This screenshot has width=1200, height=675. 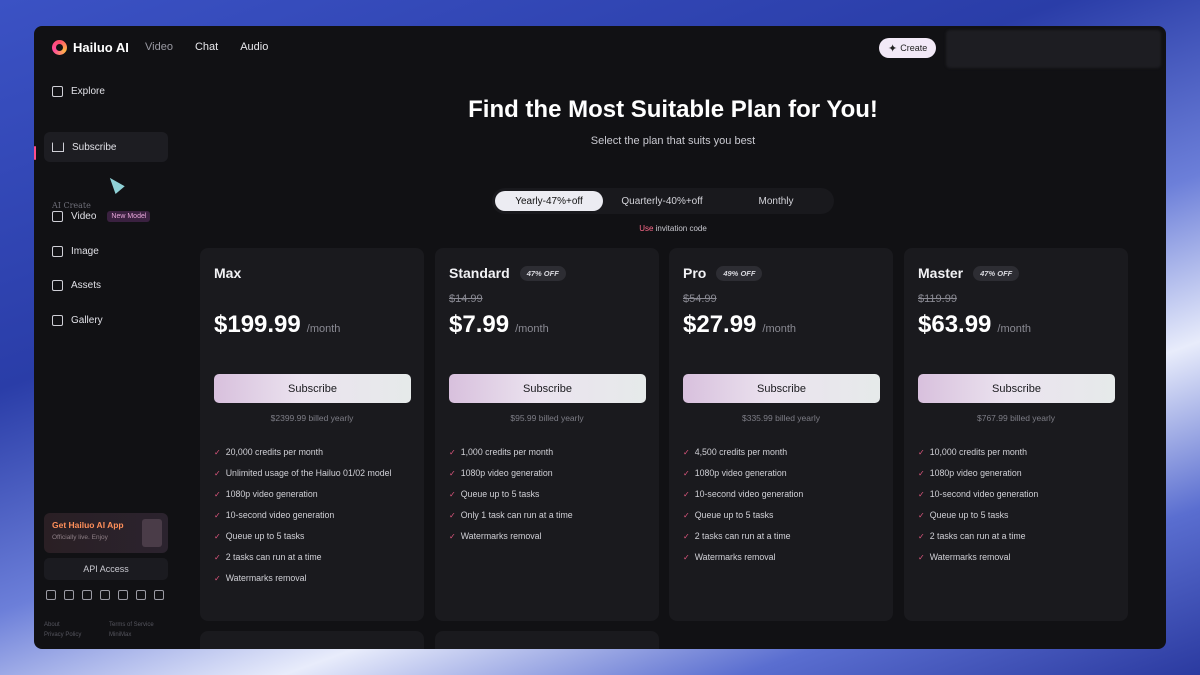 I want to click on active-indicator, so click(x=35, y=153).